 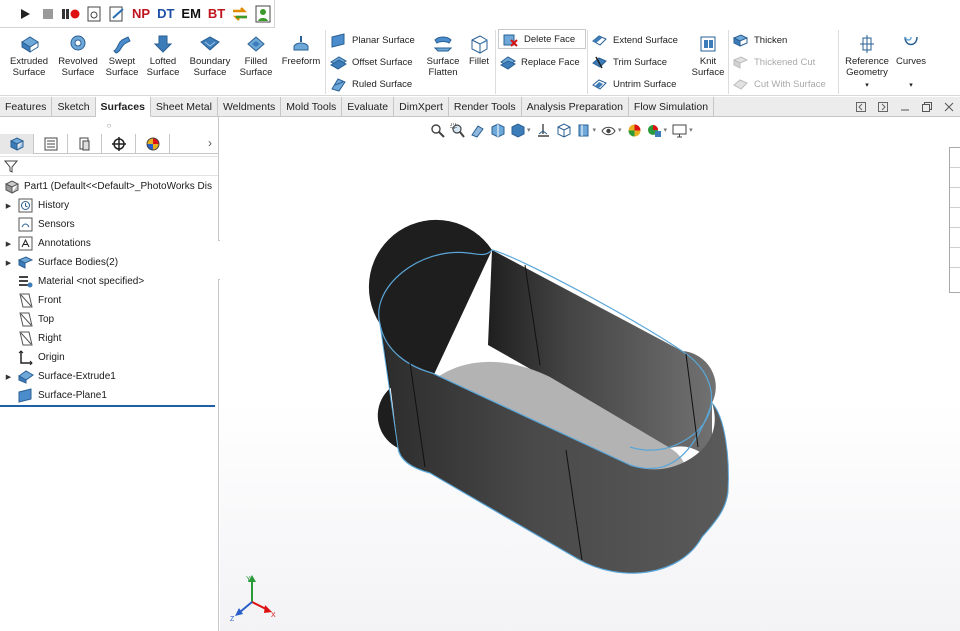 I want to click on extend-surface-button: Extend Surface, so click(x=634, y=40).